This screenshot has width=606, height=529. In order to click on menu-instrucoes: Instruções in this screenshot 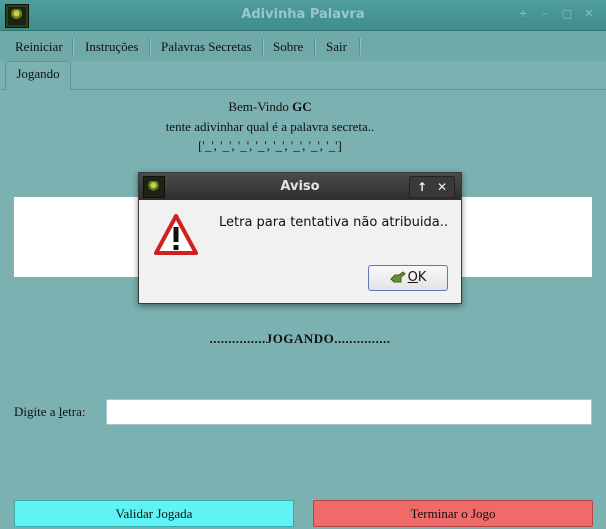, I will do `click(111, 47)`.